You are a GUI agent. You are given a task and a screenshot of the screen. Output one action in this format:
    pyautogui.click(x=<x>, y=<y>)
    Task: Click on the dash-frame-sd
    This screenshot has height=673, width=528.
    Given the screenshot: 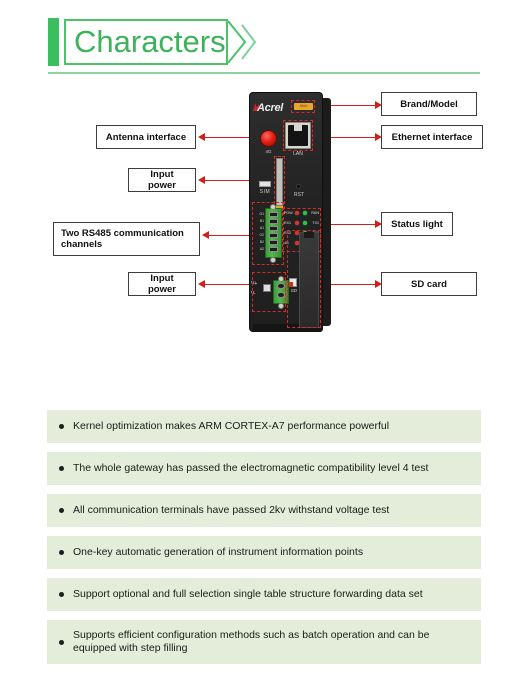 What is the action you would take?
    pyautogui.click(x=304, y=279)
    